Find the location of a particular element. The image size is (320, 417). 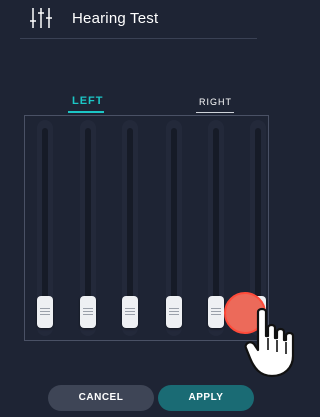

cancel-button: CANCEL is located at coordinates (101, 398).